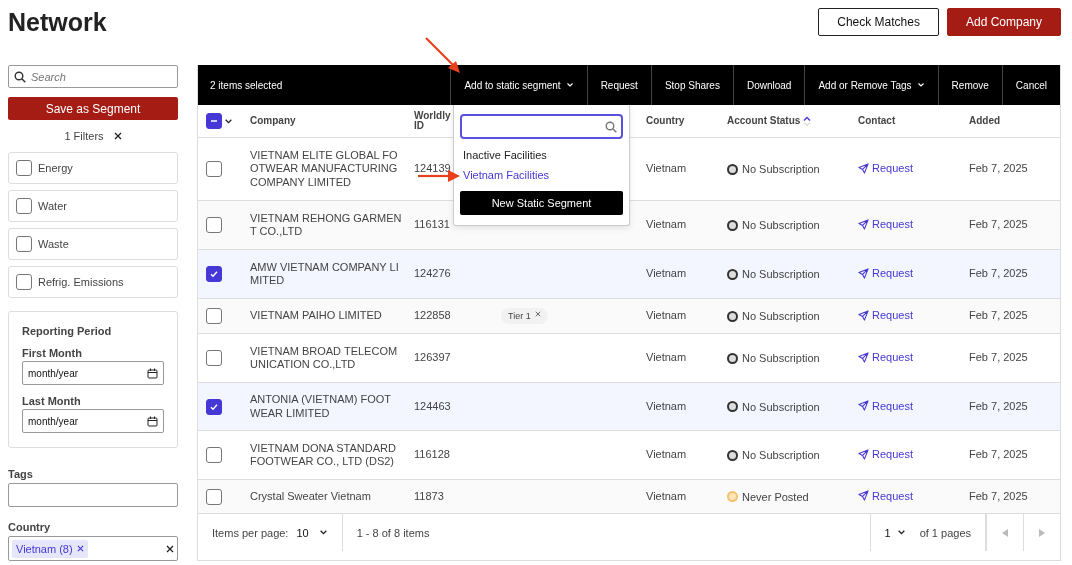 This screenshot has width=1072, height=565. What do you see at coordinates (665, 121) in the screenshot?
I see `column-header: Country` at bounding box center [665, 121].